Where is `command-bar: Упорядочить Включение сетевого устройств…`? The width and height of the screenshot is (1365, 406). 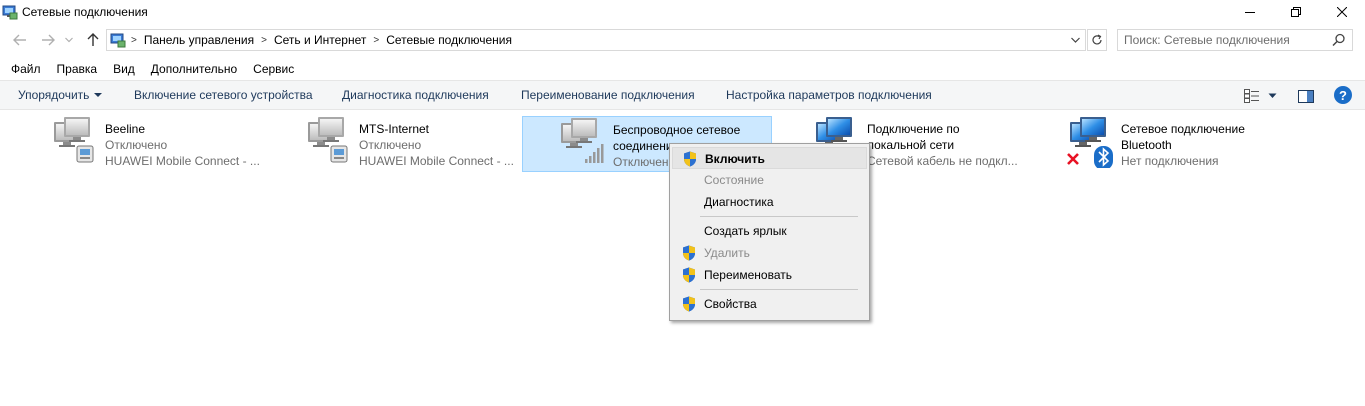
command-bar: Упорядочить Включение сетевого устройств… is located at coordinates (682, 95).